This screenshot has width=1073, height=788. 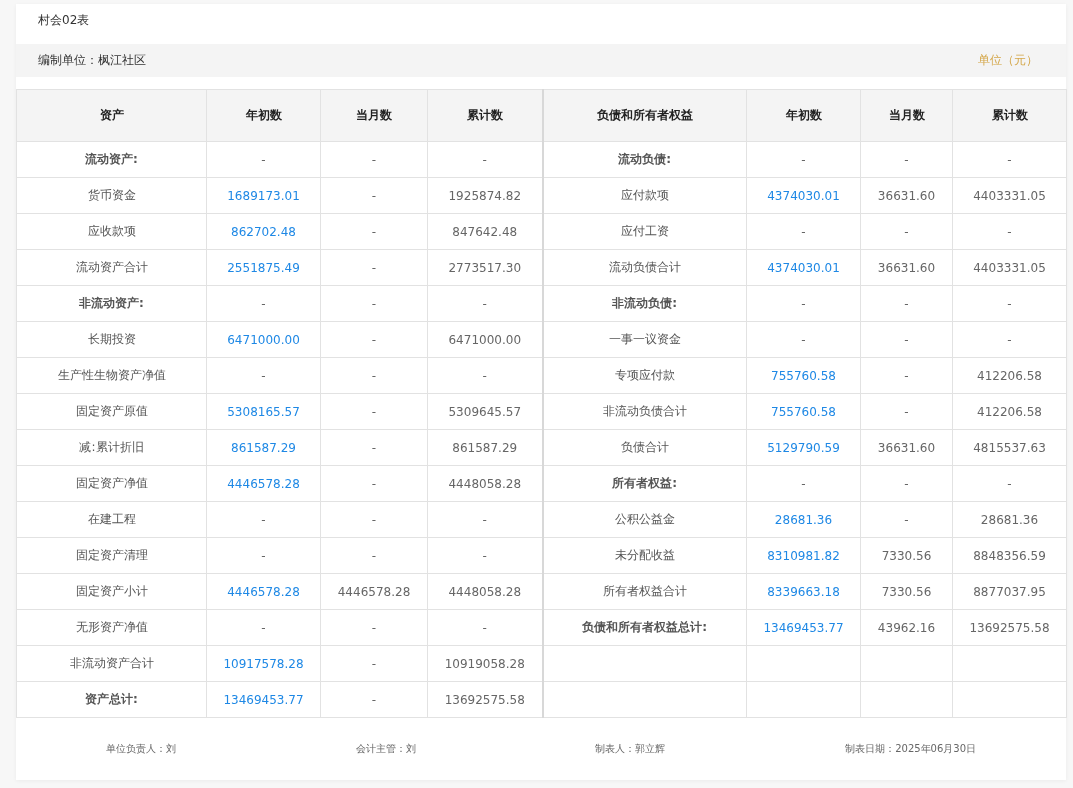 What do you see at coordinates (263, 195) in the screenshot?
I see `amount-link: 1689173.01` at bounding box center [263, 195].